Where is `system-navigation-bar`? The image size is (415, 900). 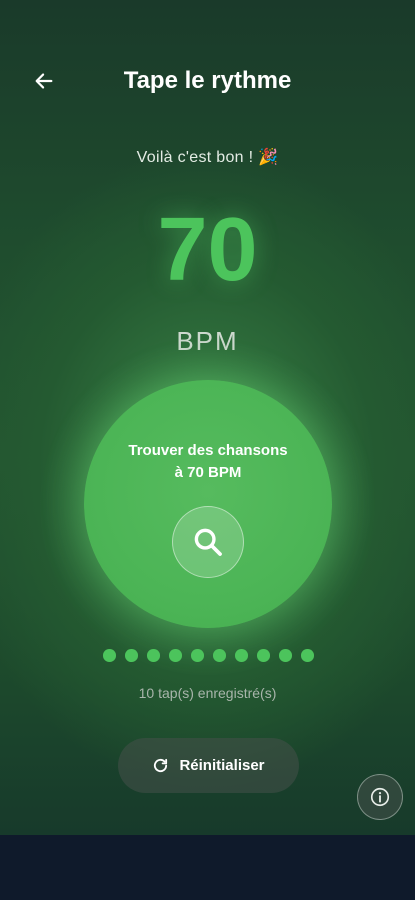 system-navigation-bar is located at coordinates (207, 867).